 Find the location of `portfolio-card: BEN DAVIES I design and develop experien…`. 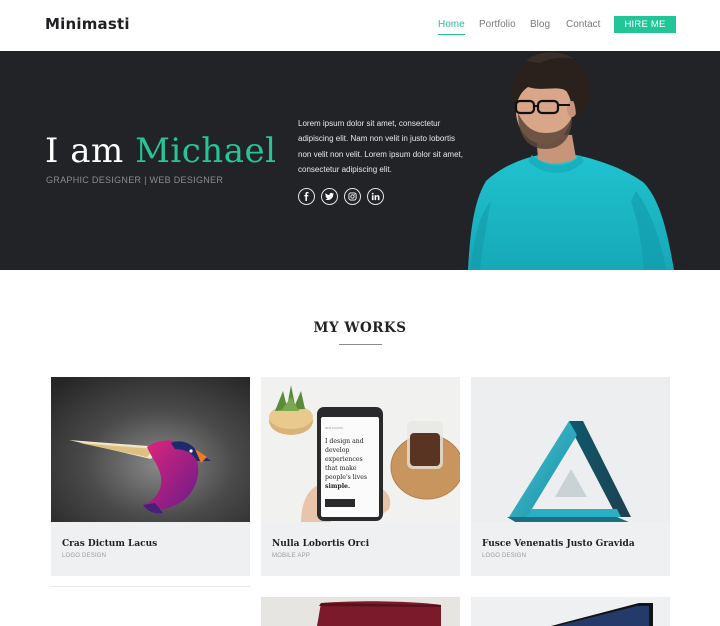

portfolio-card: BEN DAVIES I design and develop experien… is located at coordinates (360, 476).